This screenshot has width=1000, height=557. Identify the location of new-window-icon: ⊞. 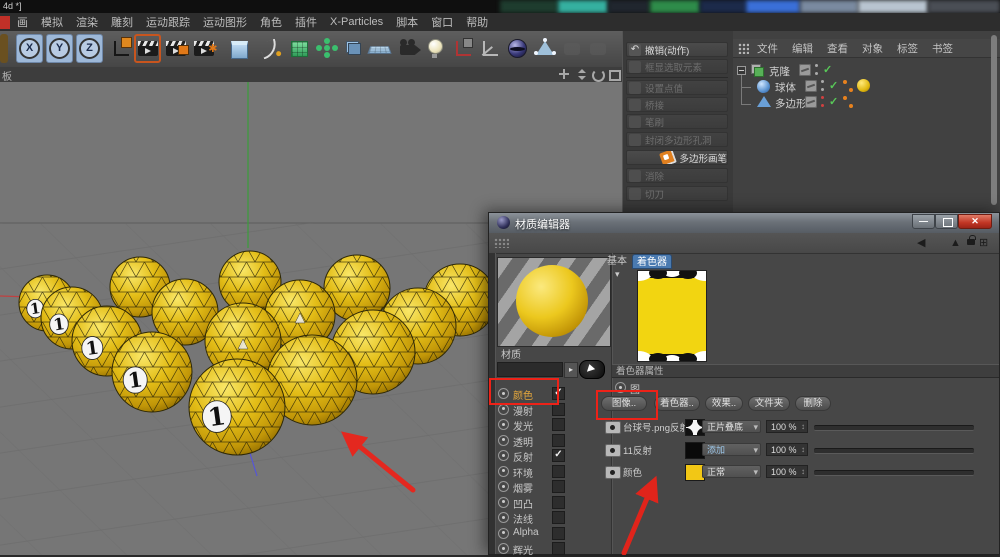
(983, 243).